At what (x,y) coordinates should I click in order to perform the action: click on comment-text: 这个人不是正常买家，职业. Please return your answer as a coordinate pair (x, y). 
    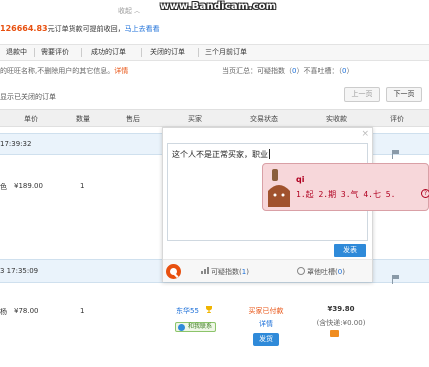
    Looking at the image, I should click on (220, 154).